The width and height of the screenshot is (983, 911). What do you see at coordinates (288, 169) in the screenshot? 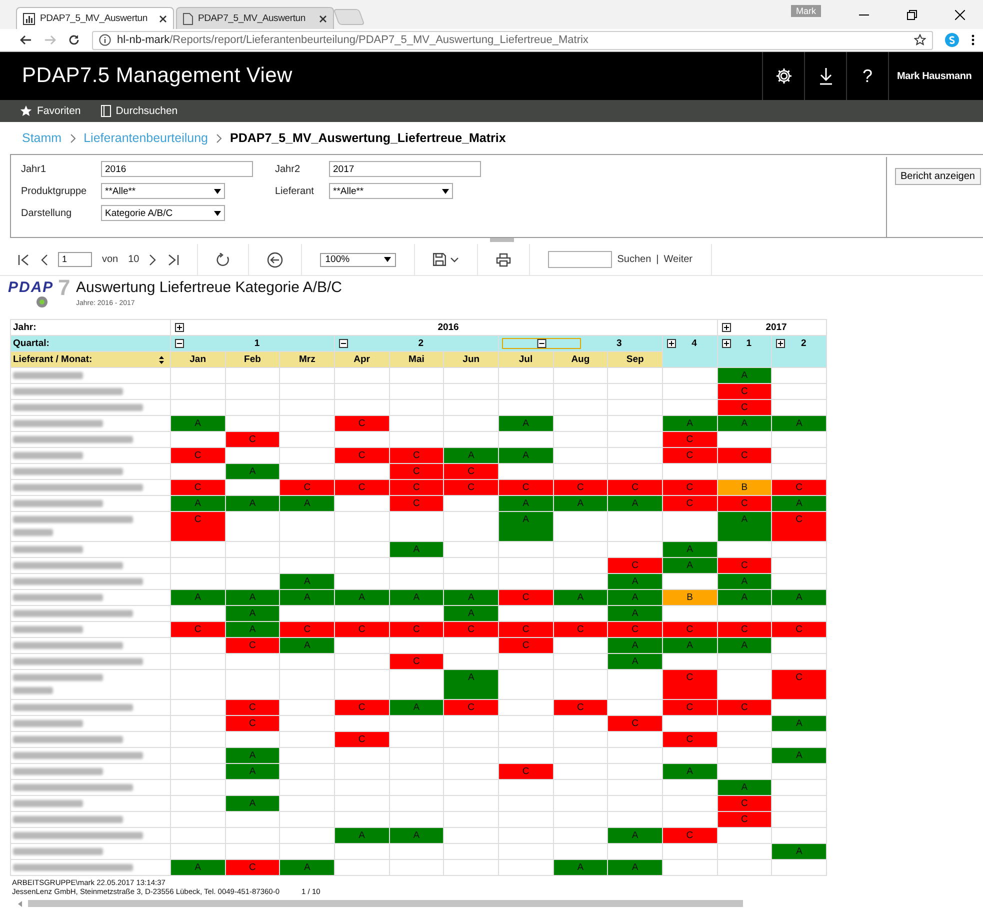
I see `field-label: Jahr2` at bounding box center [288, 169].